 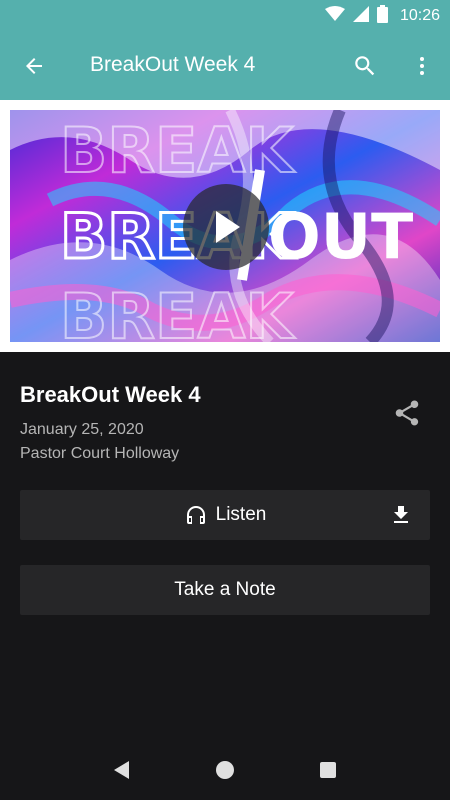 What do you see at coordinates (173, 64) in the screenshot?
I see `page-title: BreakOut Week 4` at bounding box center [173, 64].